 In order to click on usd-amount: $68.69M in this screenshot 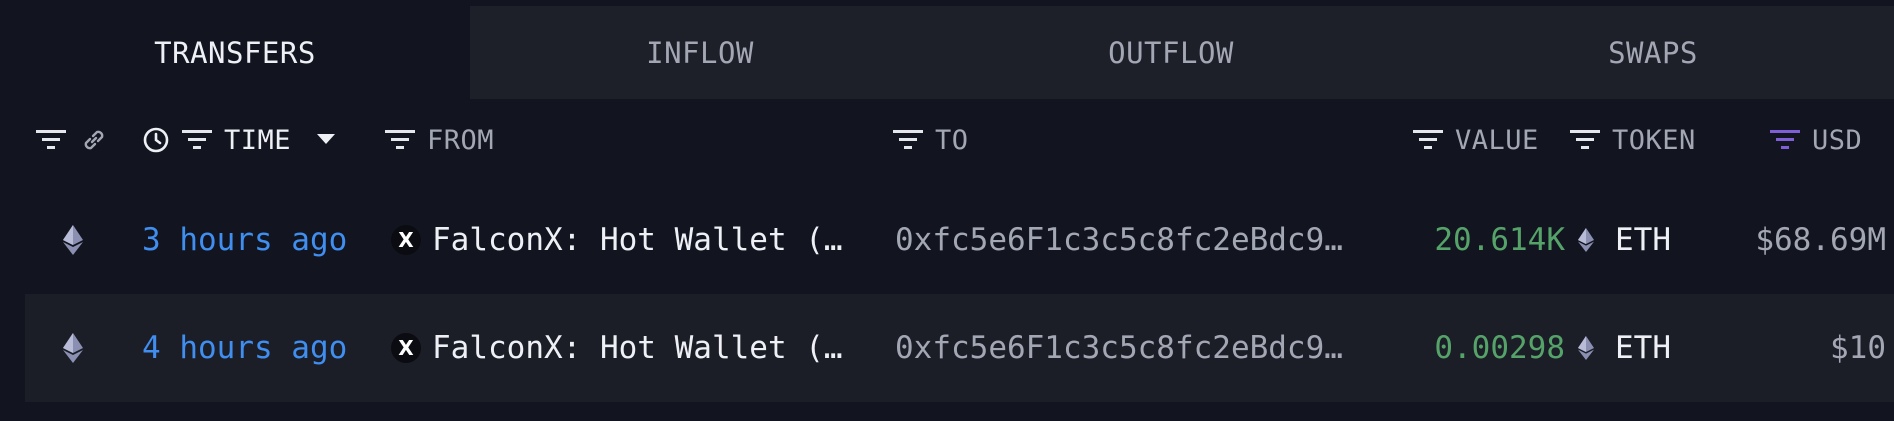, I will do `click(1820, 240)`.